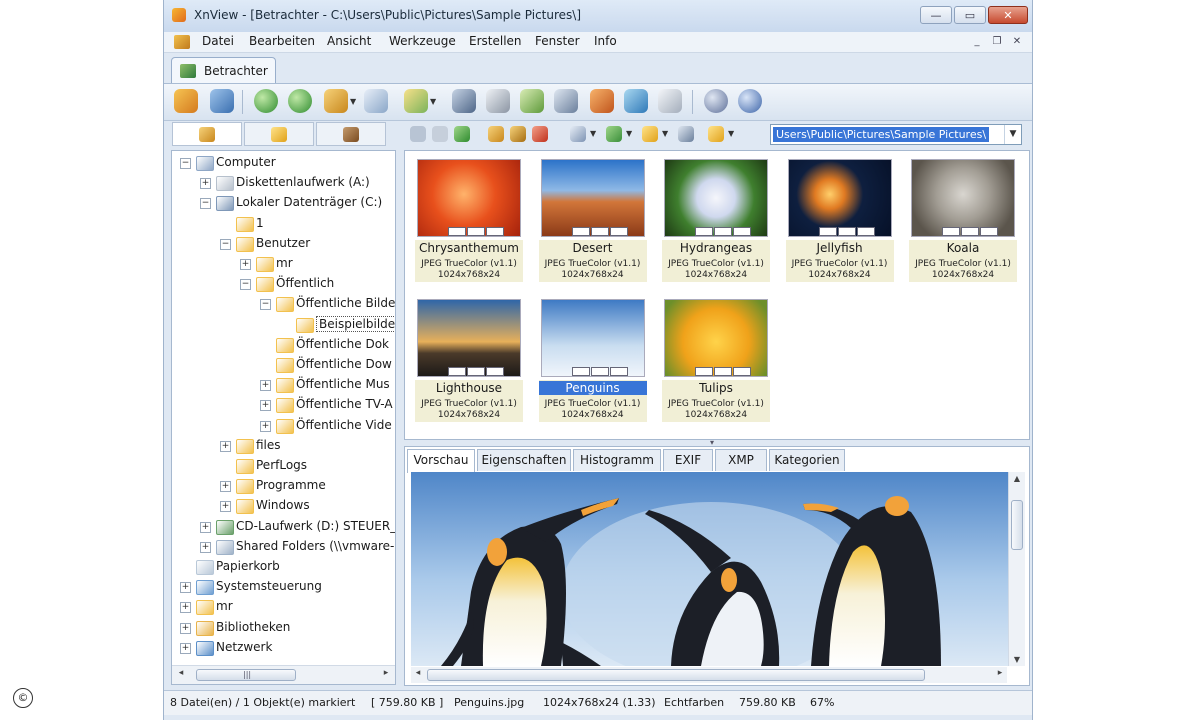 The width and height of the screenshot is (1200, 720). I want to click on menu-werkzeuge: Werkzeuge, so click(422, 41).